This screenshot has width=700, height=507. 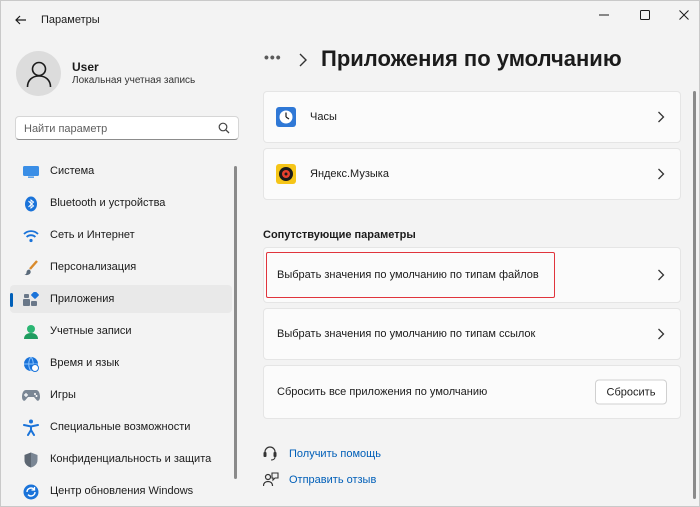 I want to click on avatar, so click(x=38, y=73).